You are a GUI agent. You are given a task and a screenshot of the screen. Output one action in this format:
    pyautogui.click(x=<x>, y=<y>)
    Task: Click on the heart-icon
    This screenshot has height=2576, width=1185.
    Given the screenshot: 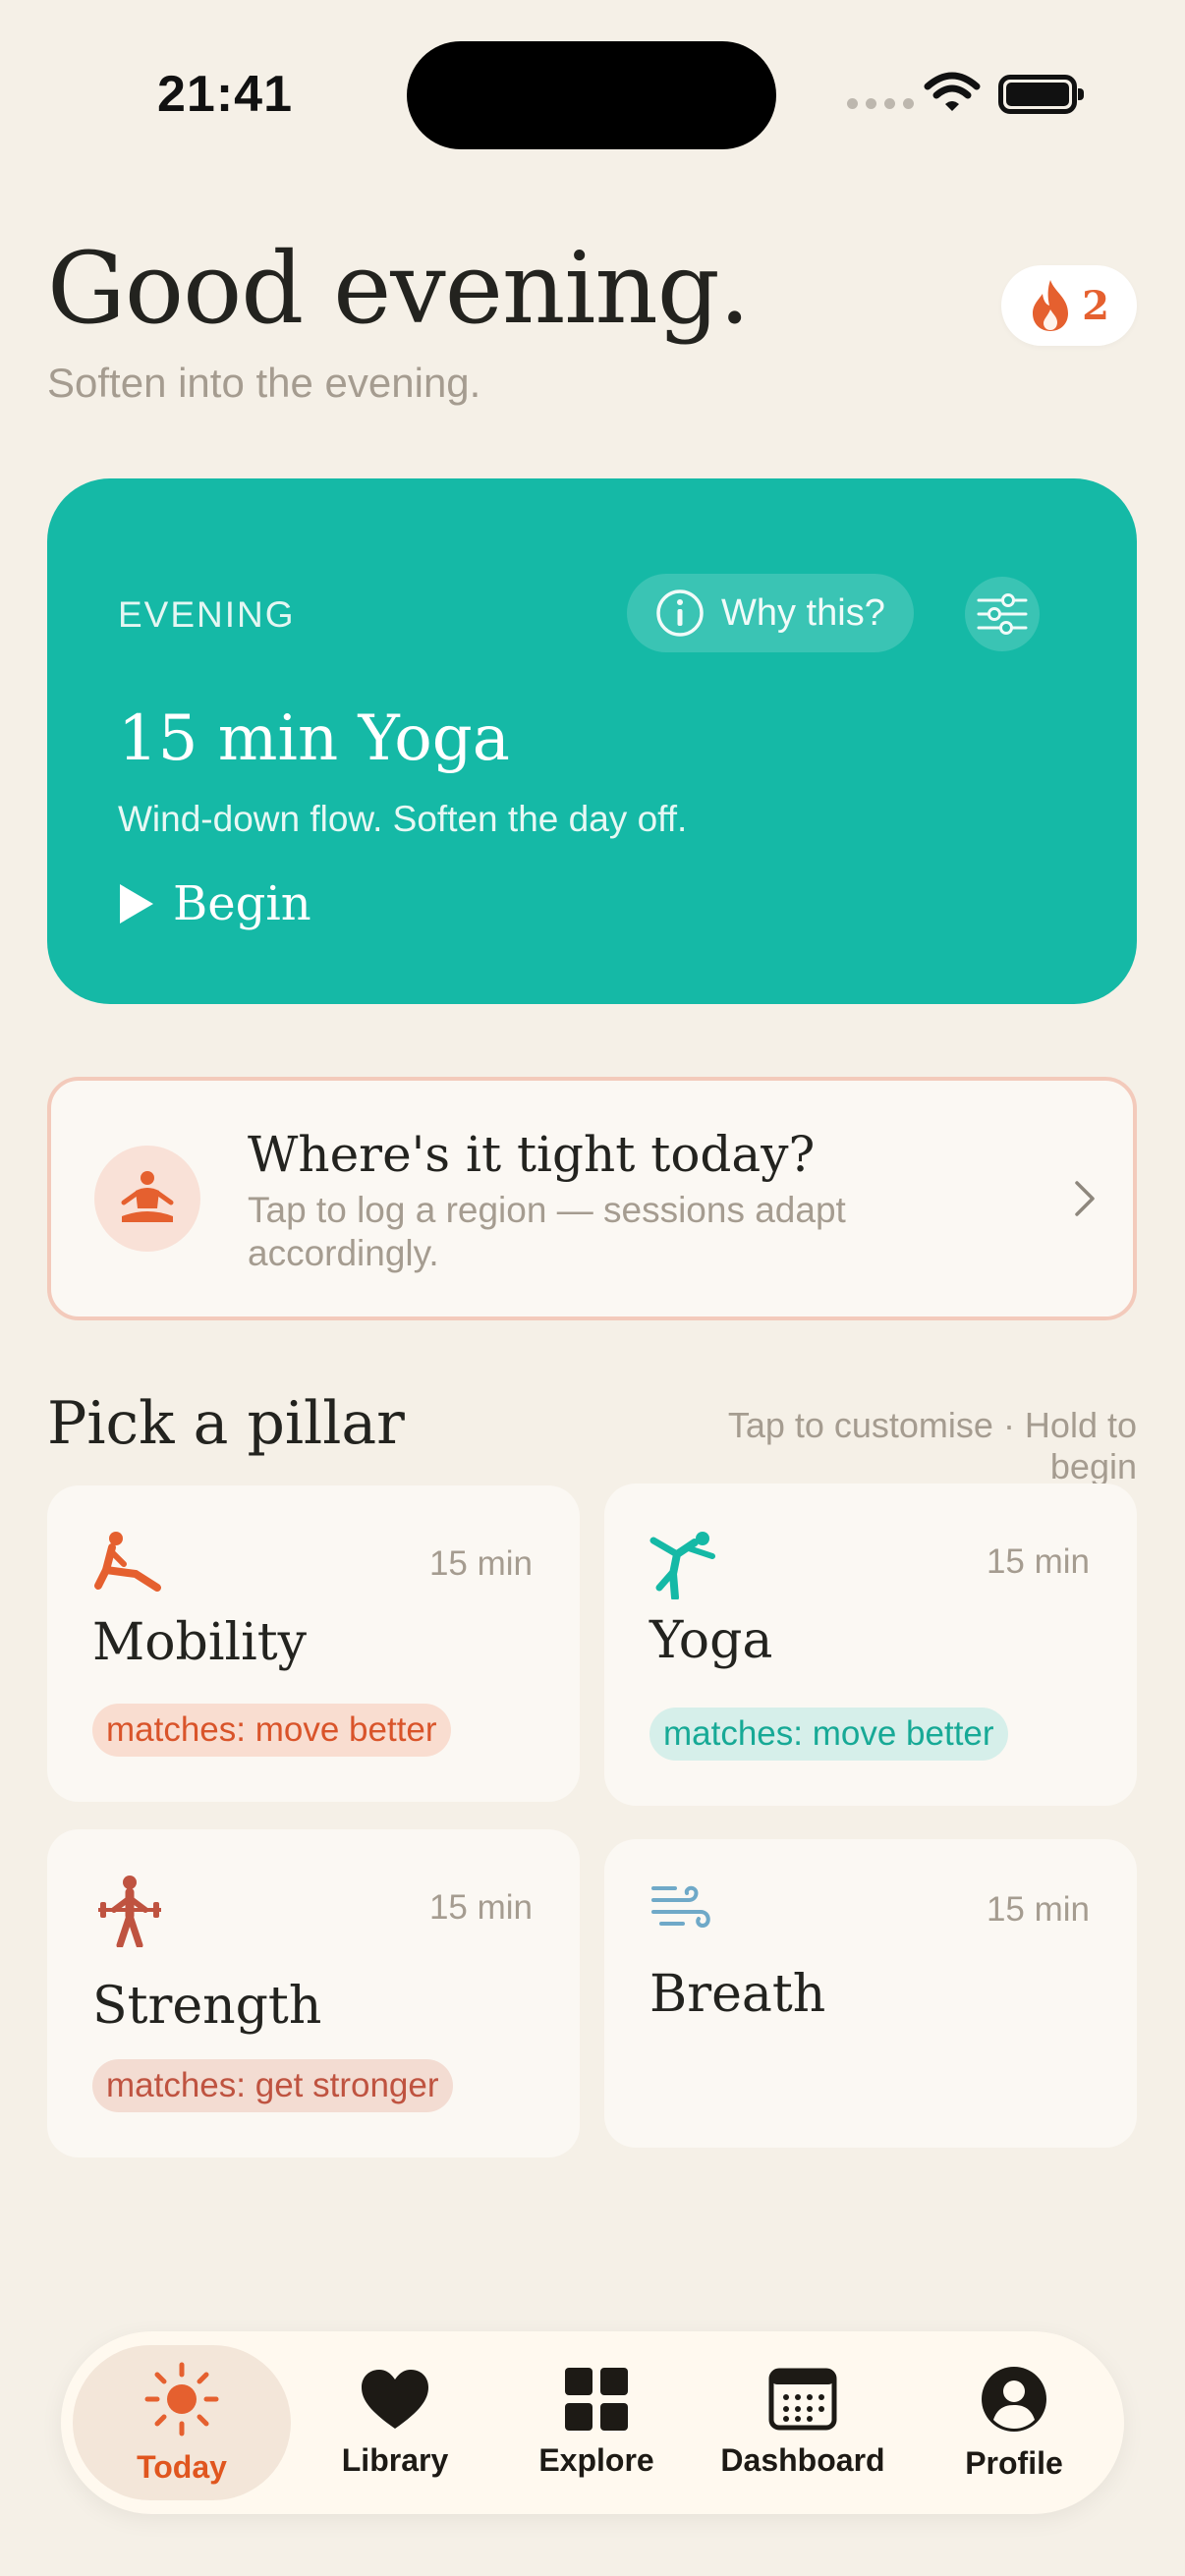 What is the action you would take?
    pyautogui.click(x=395, y=2399)
    